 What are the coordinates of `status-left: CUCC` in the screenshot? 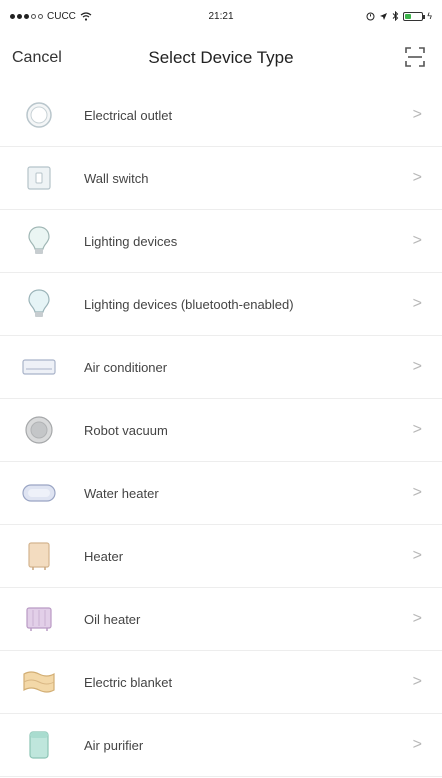 It's located at (70, 16).